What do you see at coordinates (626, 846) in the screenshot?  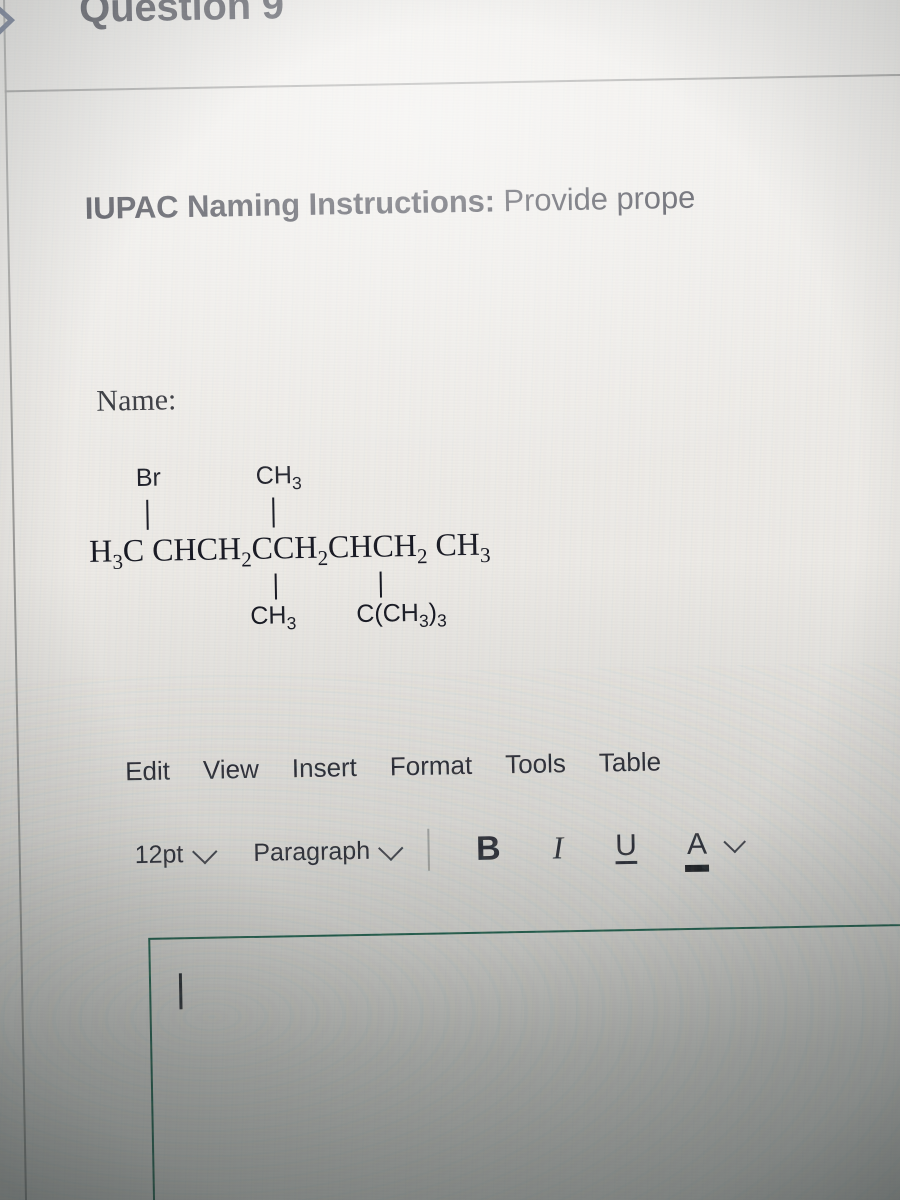 I see `underline-button: U` at bounding box center [626, 846].